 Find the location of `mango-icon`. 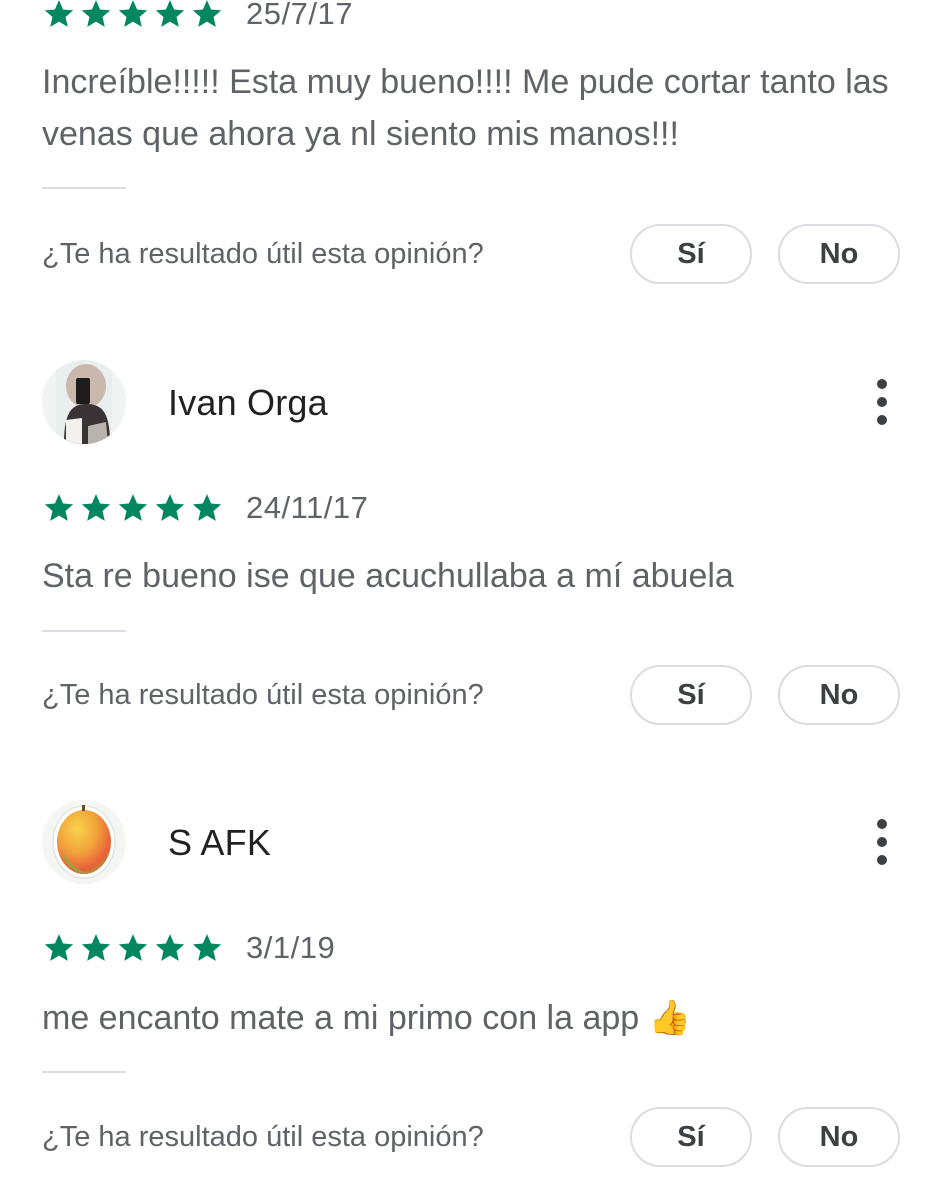

mango-icon is located at coordinates (84, 842).